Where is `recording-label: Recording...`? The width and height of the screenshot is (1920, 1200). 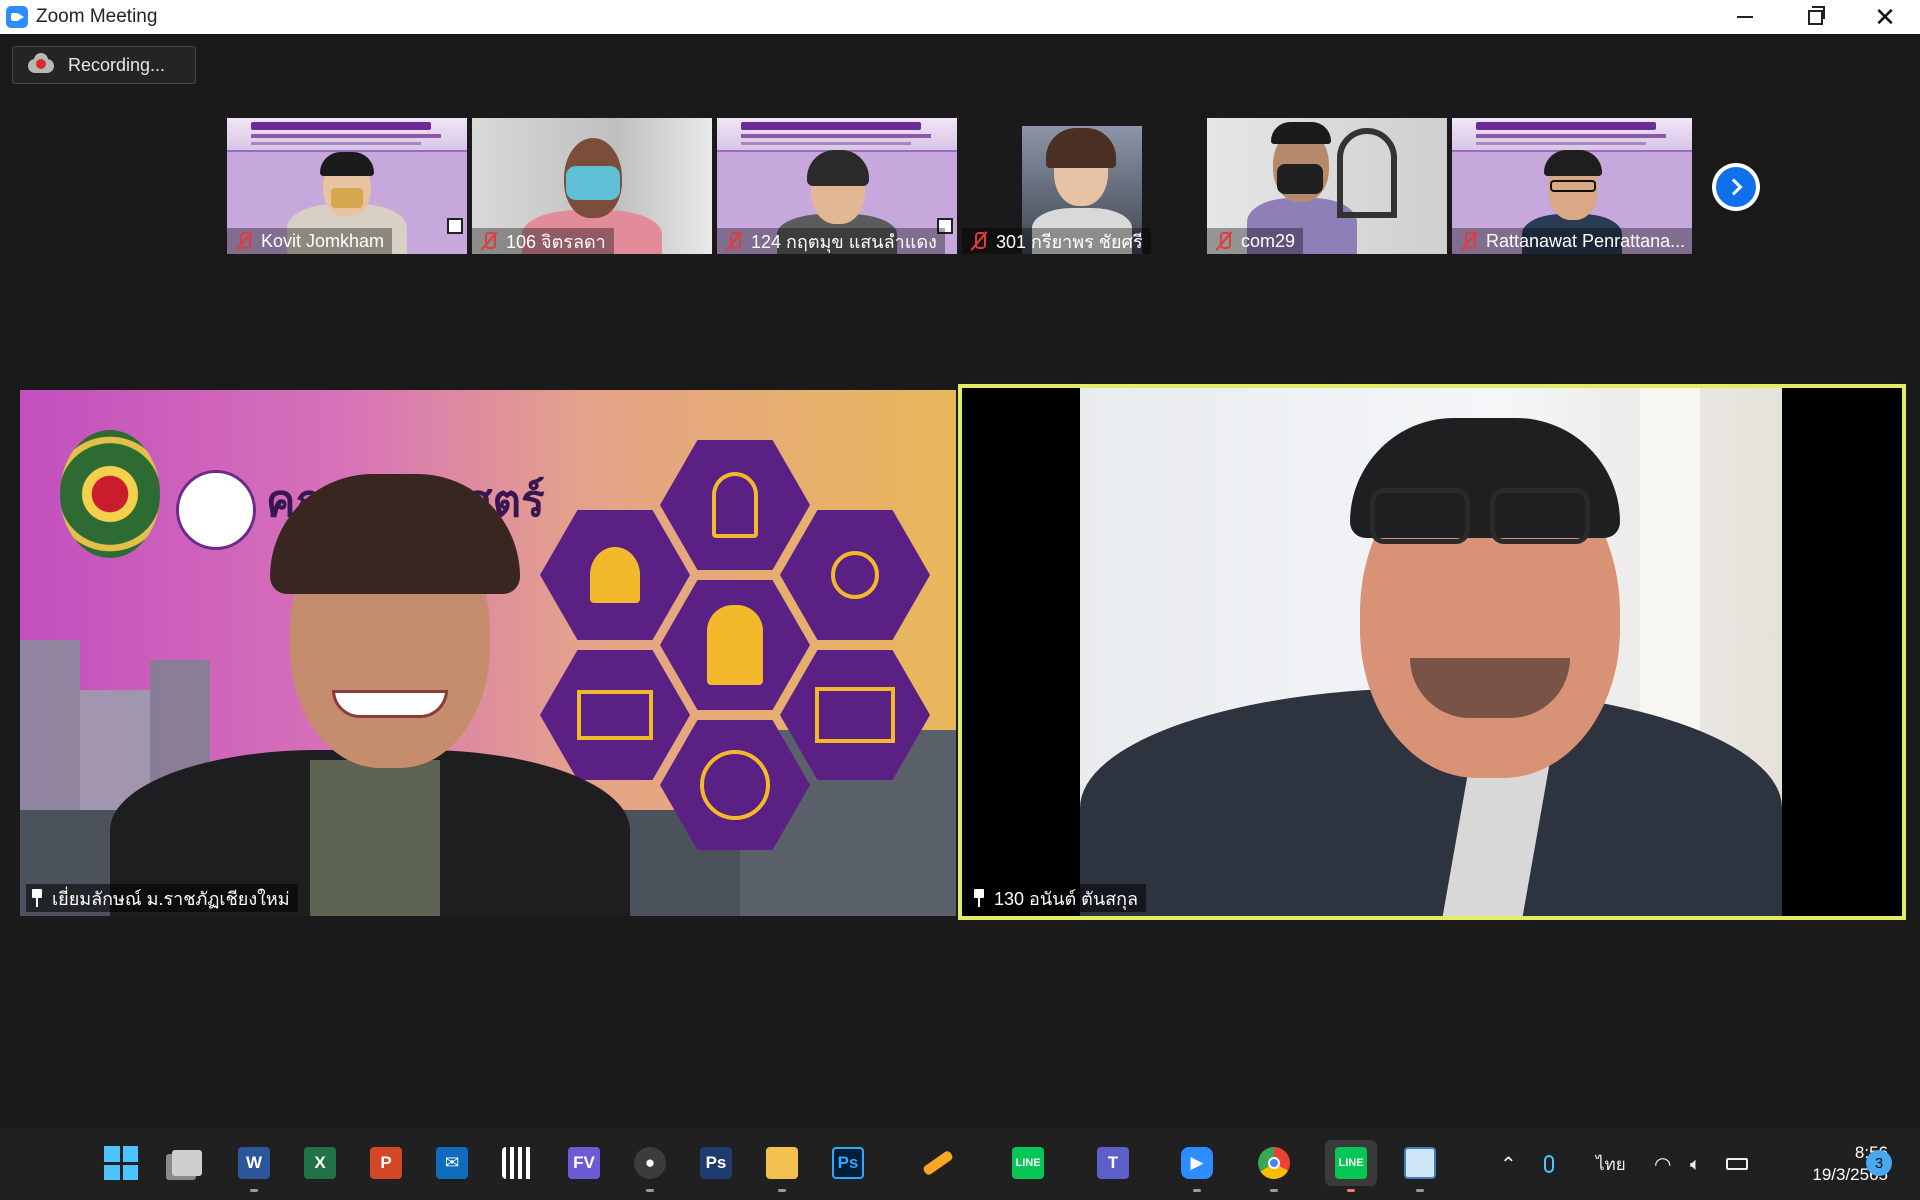
recording-label: Recording... is located at coordinates (117, 64).